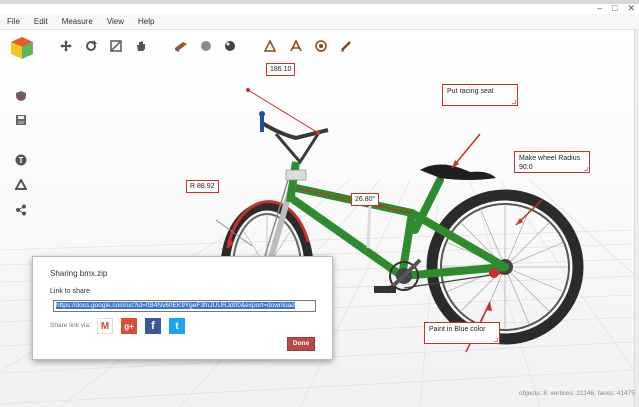 Image resolution: width=639 pixels, height=407 pixels. What do you see at coordinates (66, 46) in the screenshot?
I see `move-icon` at bounding box center [66, 46].